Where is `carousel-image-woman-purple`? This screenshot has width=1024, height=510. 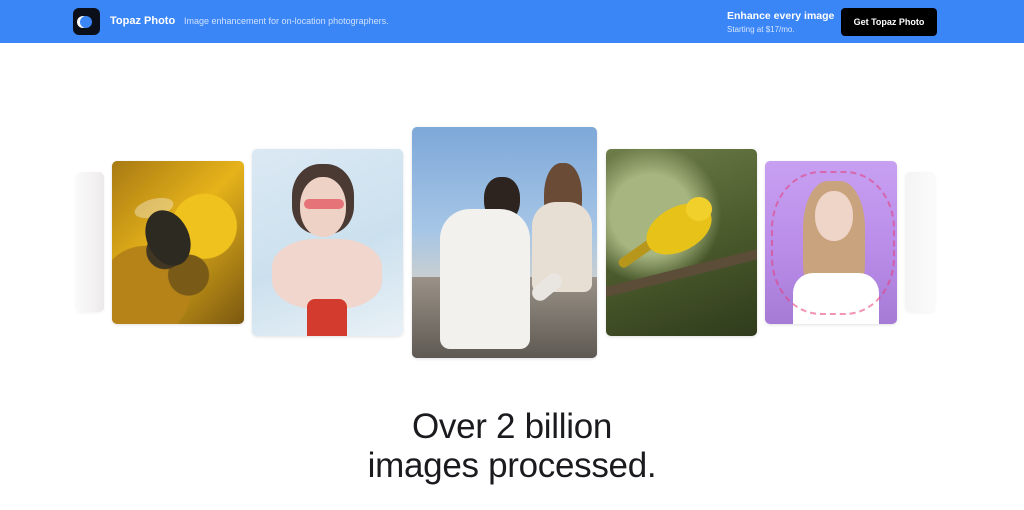 carousel-image-woman-purple is located at coordinates (831, 242).